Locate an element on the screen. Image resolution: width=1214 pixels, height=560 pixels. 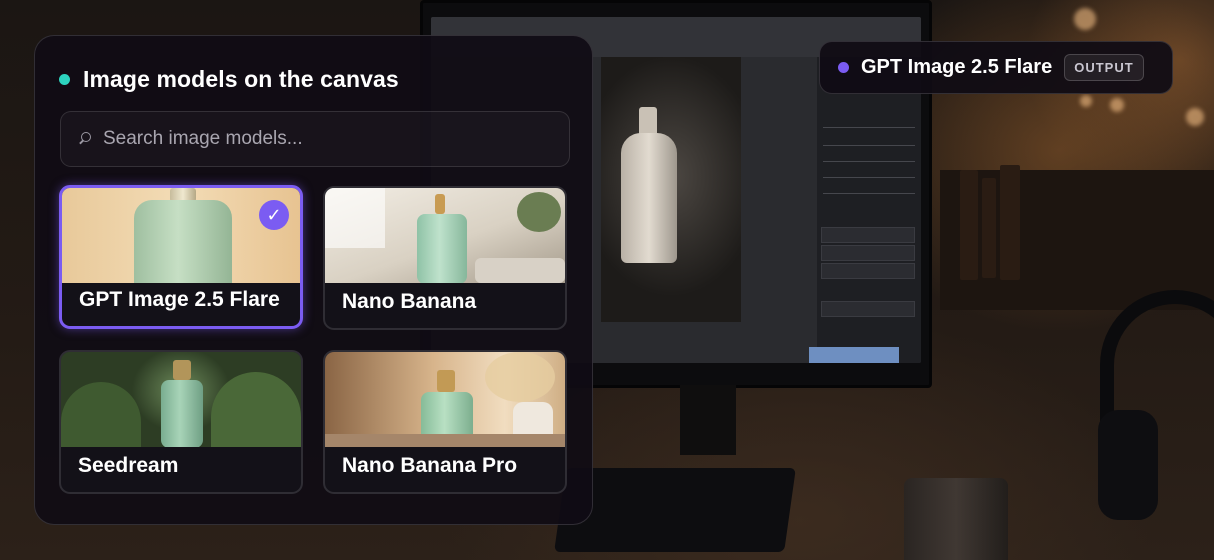
model-card-seedream: Seedream is located at coordinates (181, 422).